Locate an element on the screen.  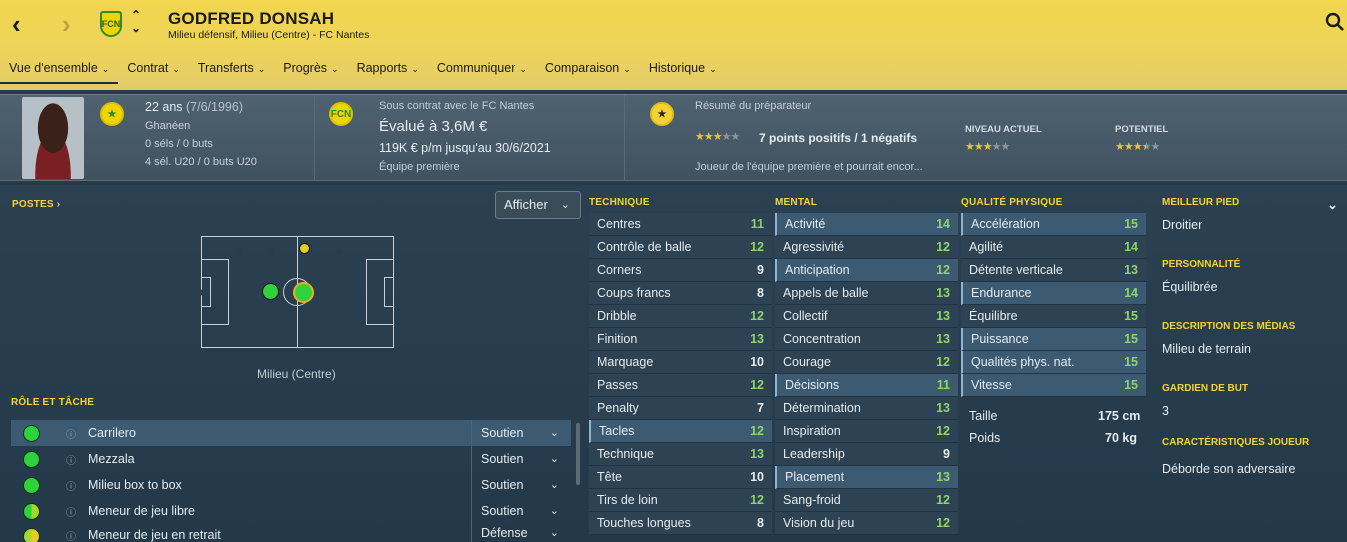
attribute-name: Leadership is located at coordinates (814, 454).